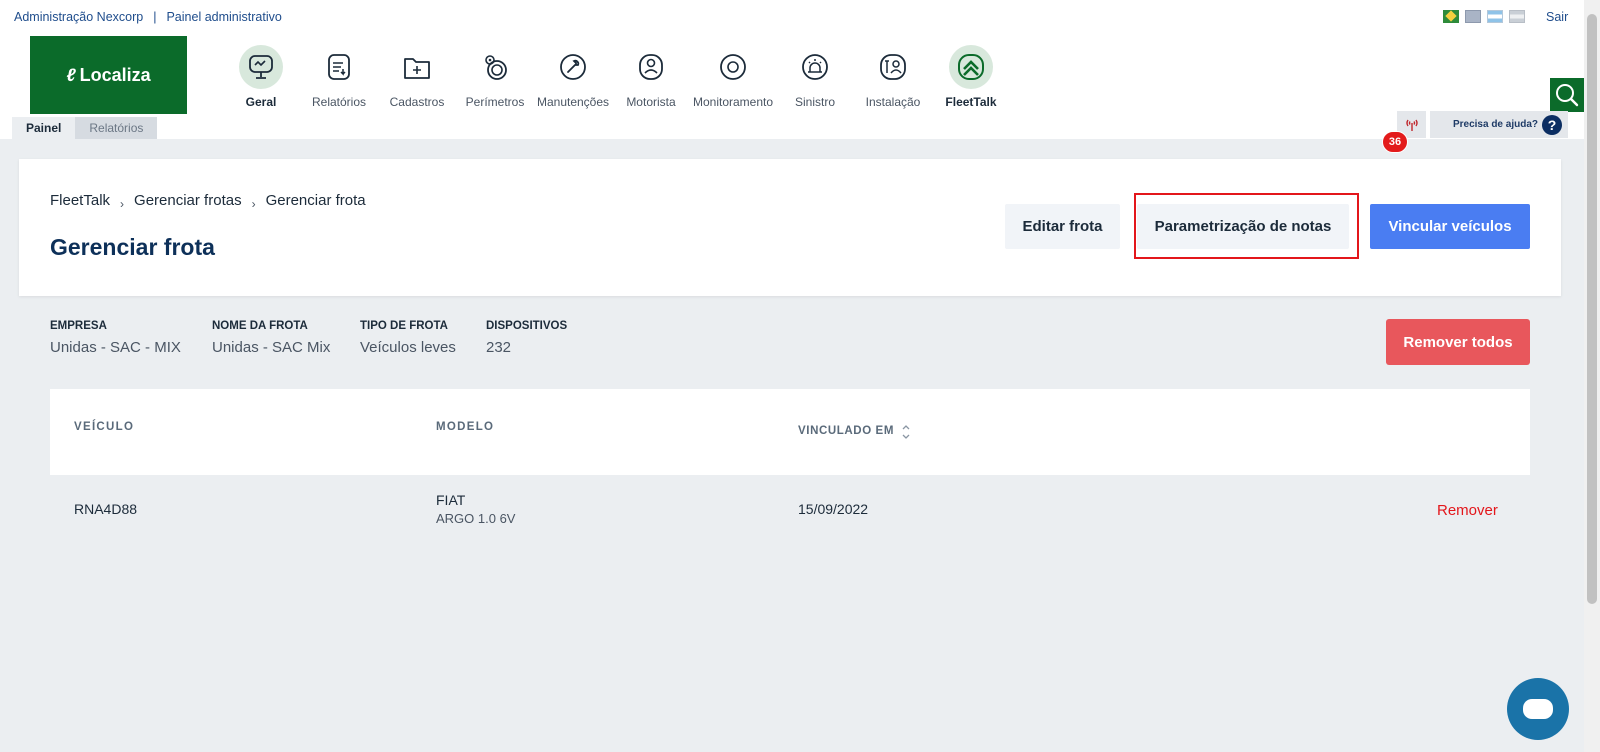 Image resolution: width=1600 pixels, height=752 pixels. I want to click on info-fleet-type: TIPO DE FROTA Veículos leves, so click(408, 338).